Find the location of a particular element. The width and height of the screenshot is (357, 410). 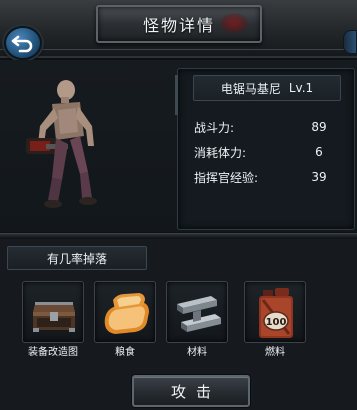

monster-portrait is located at coordinates (67, 144).